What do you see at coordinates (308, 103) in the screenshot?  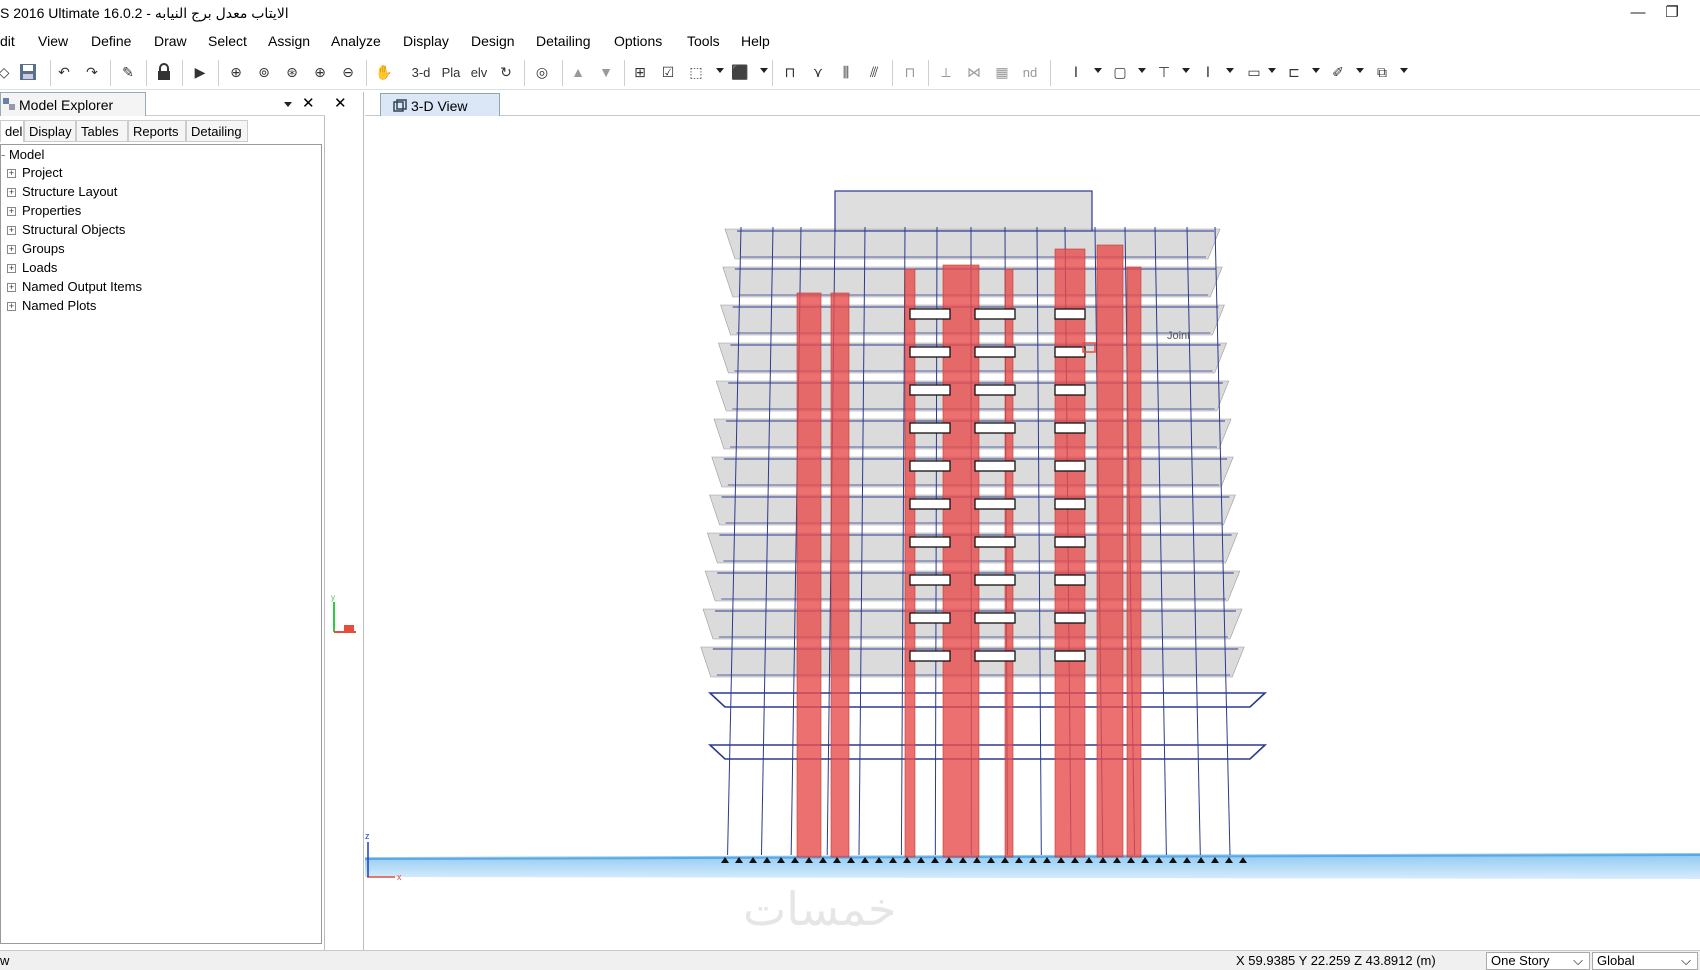 I see `close-panel-button: ✕` at bounding box center [308, 103].